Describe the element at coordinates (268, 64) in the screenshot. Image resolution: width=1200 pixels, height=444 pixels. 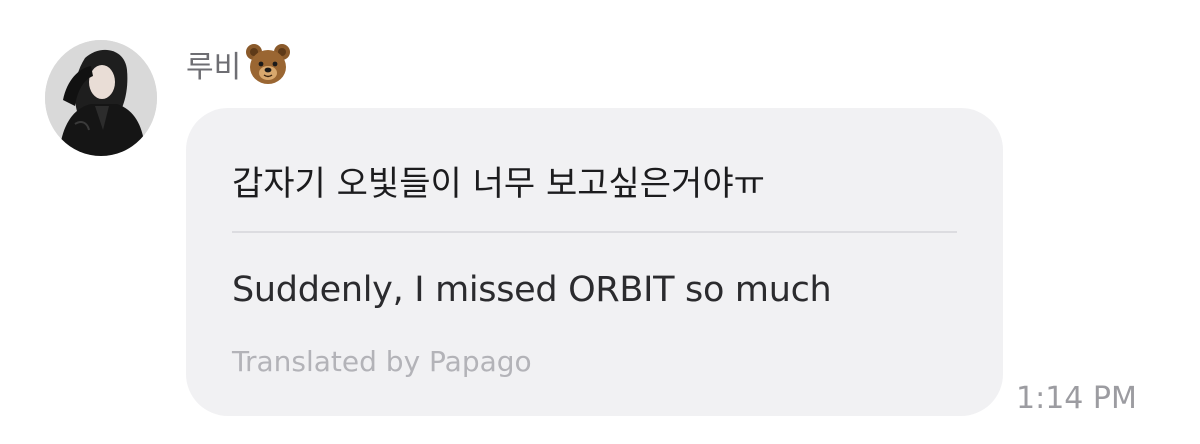
I see `bear-face-icon` at that location.